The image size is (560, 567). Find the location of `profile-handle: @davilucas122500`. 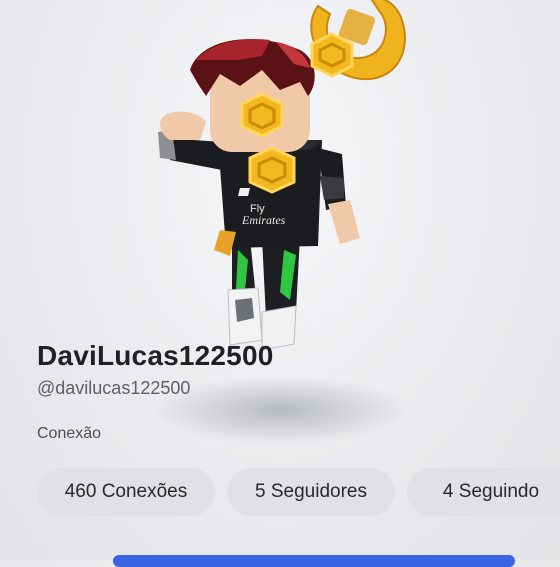

profile-handle: @davilucas122500 is located at coordinates (114, 388).